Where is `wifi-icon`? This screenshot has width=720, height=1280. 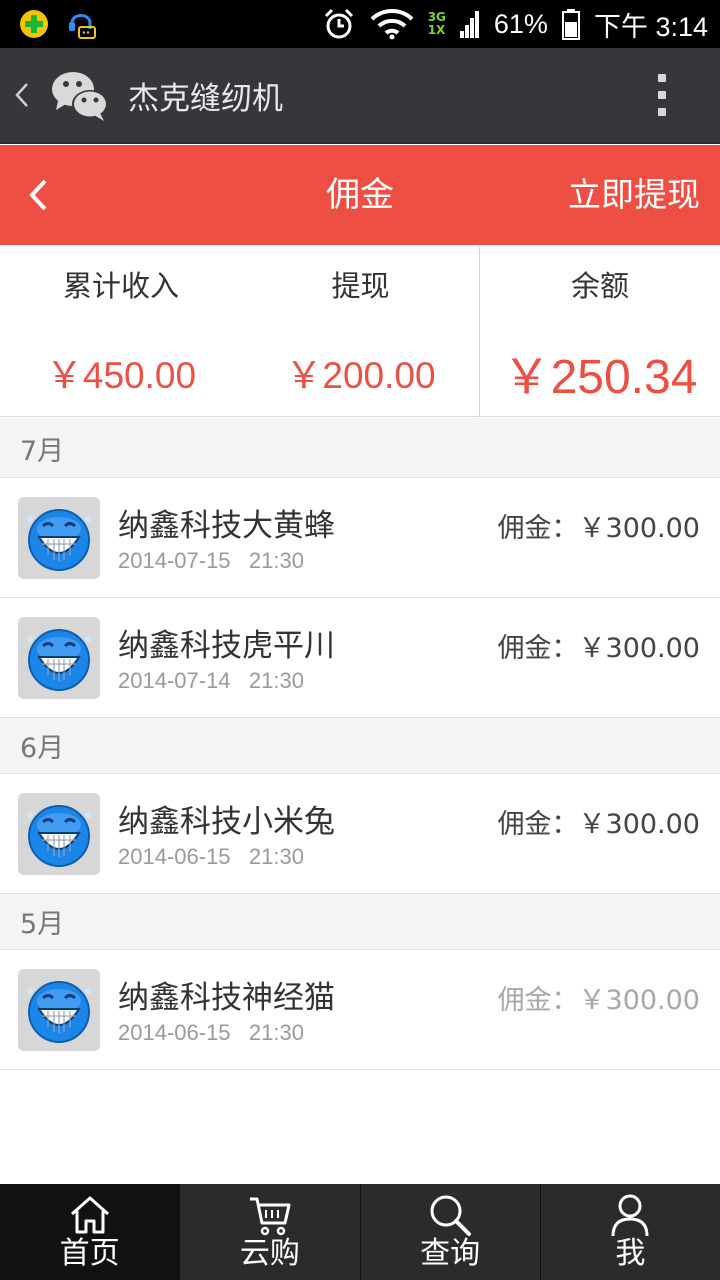
wifi-icon is located at coordinates (392, 24).